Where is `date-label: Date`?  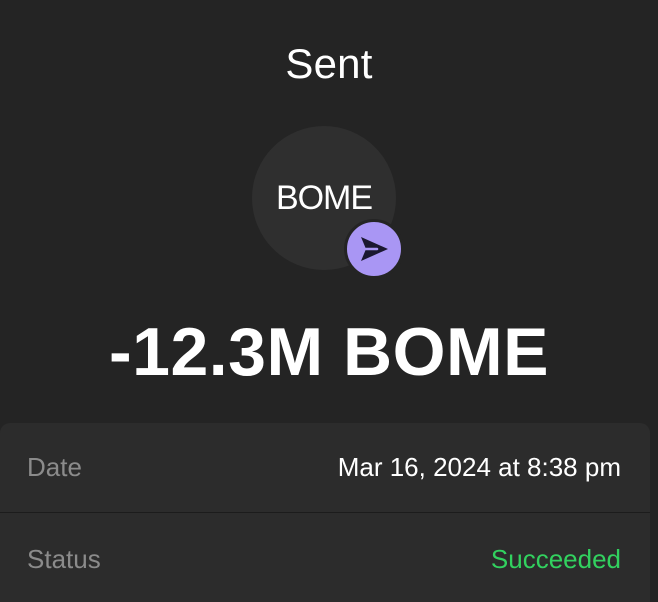
date-label: Date is located at coordinates (54, 467).